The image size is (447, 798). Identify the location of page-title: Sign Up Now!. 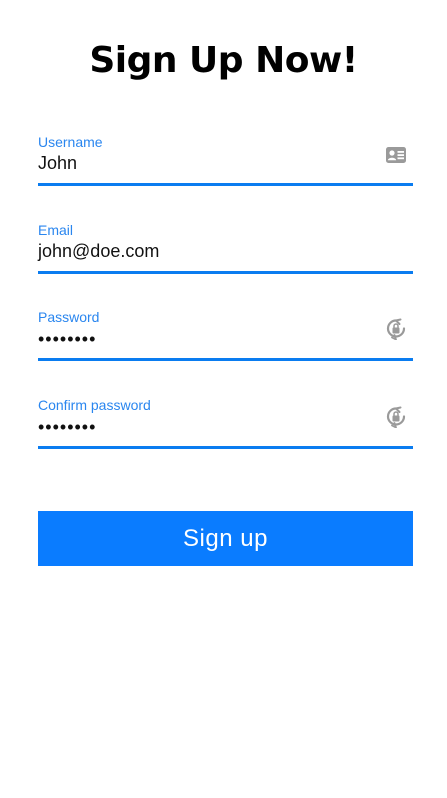
(223, 60).